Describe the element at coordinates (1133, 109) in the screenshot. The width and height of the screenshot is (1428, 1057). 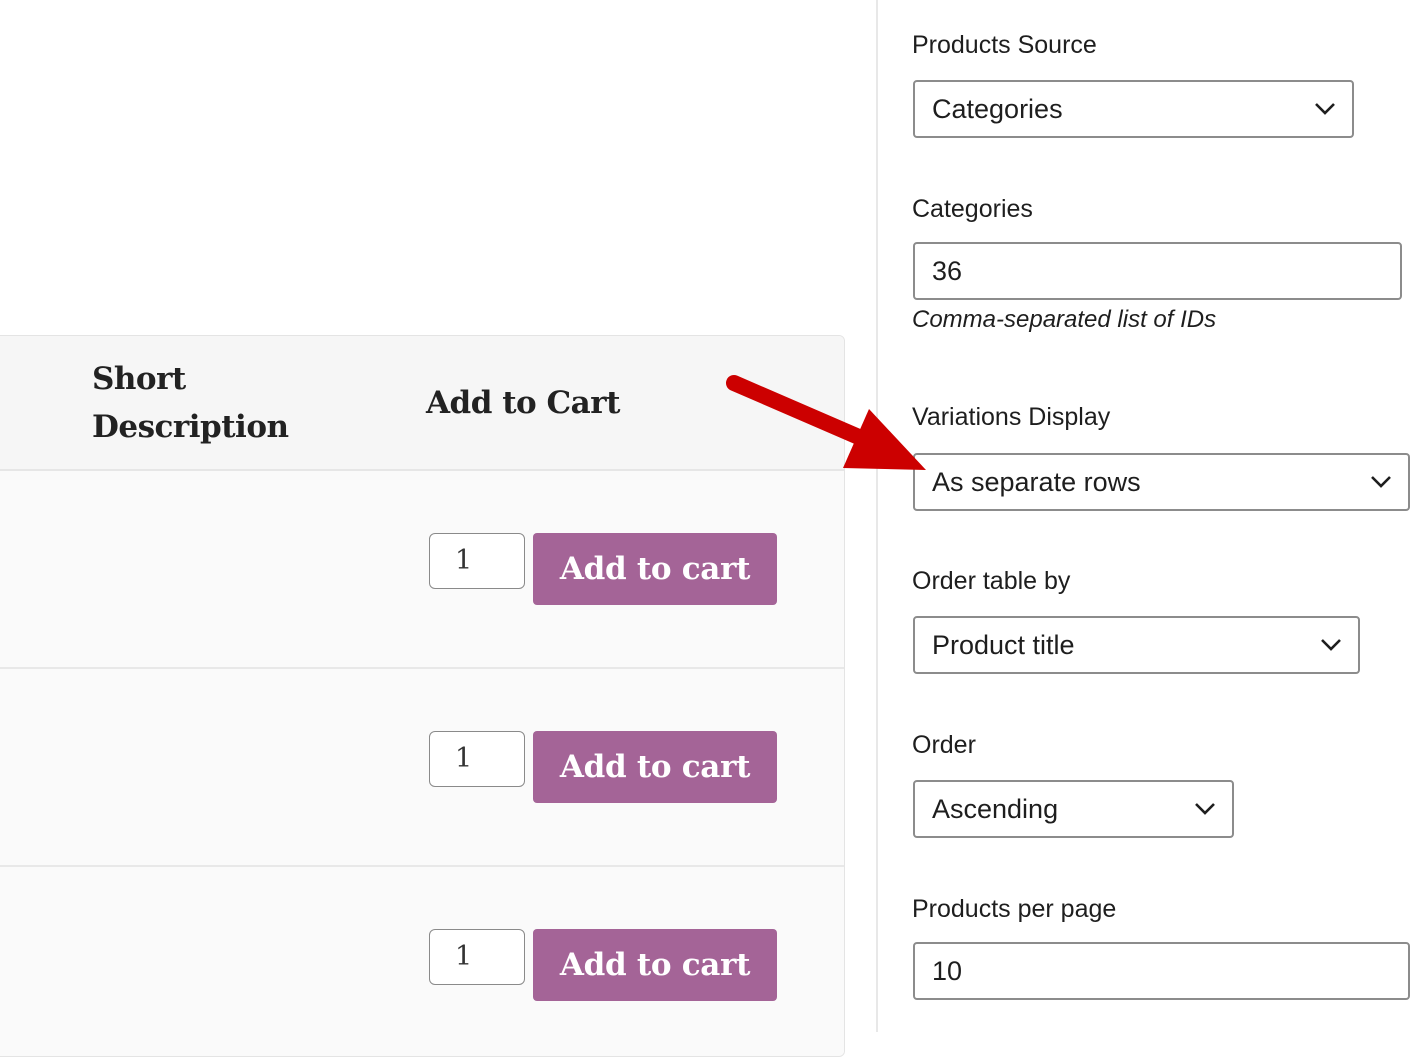
I see `products-source-select: Categories` at that location.